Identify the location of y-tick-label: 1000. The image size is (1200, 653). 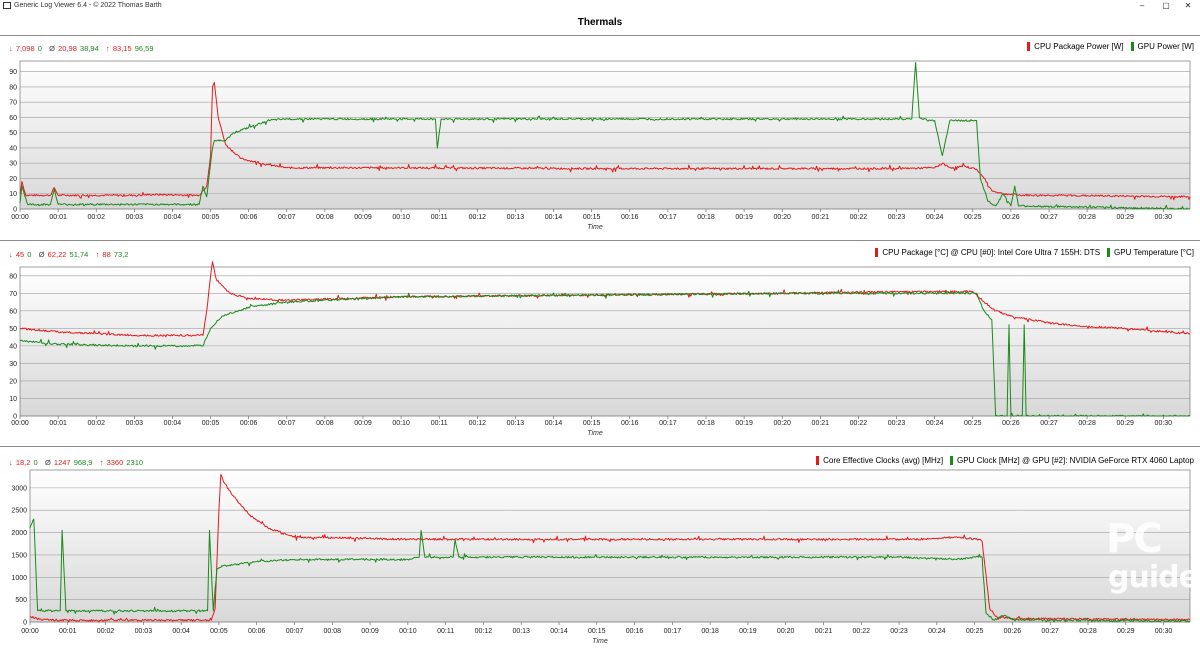
(19, 578).